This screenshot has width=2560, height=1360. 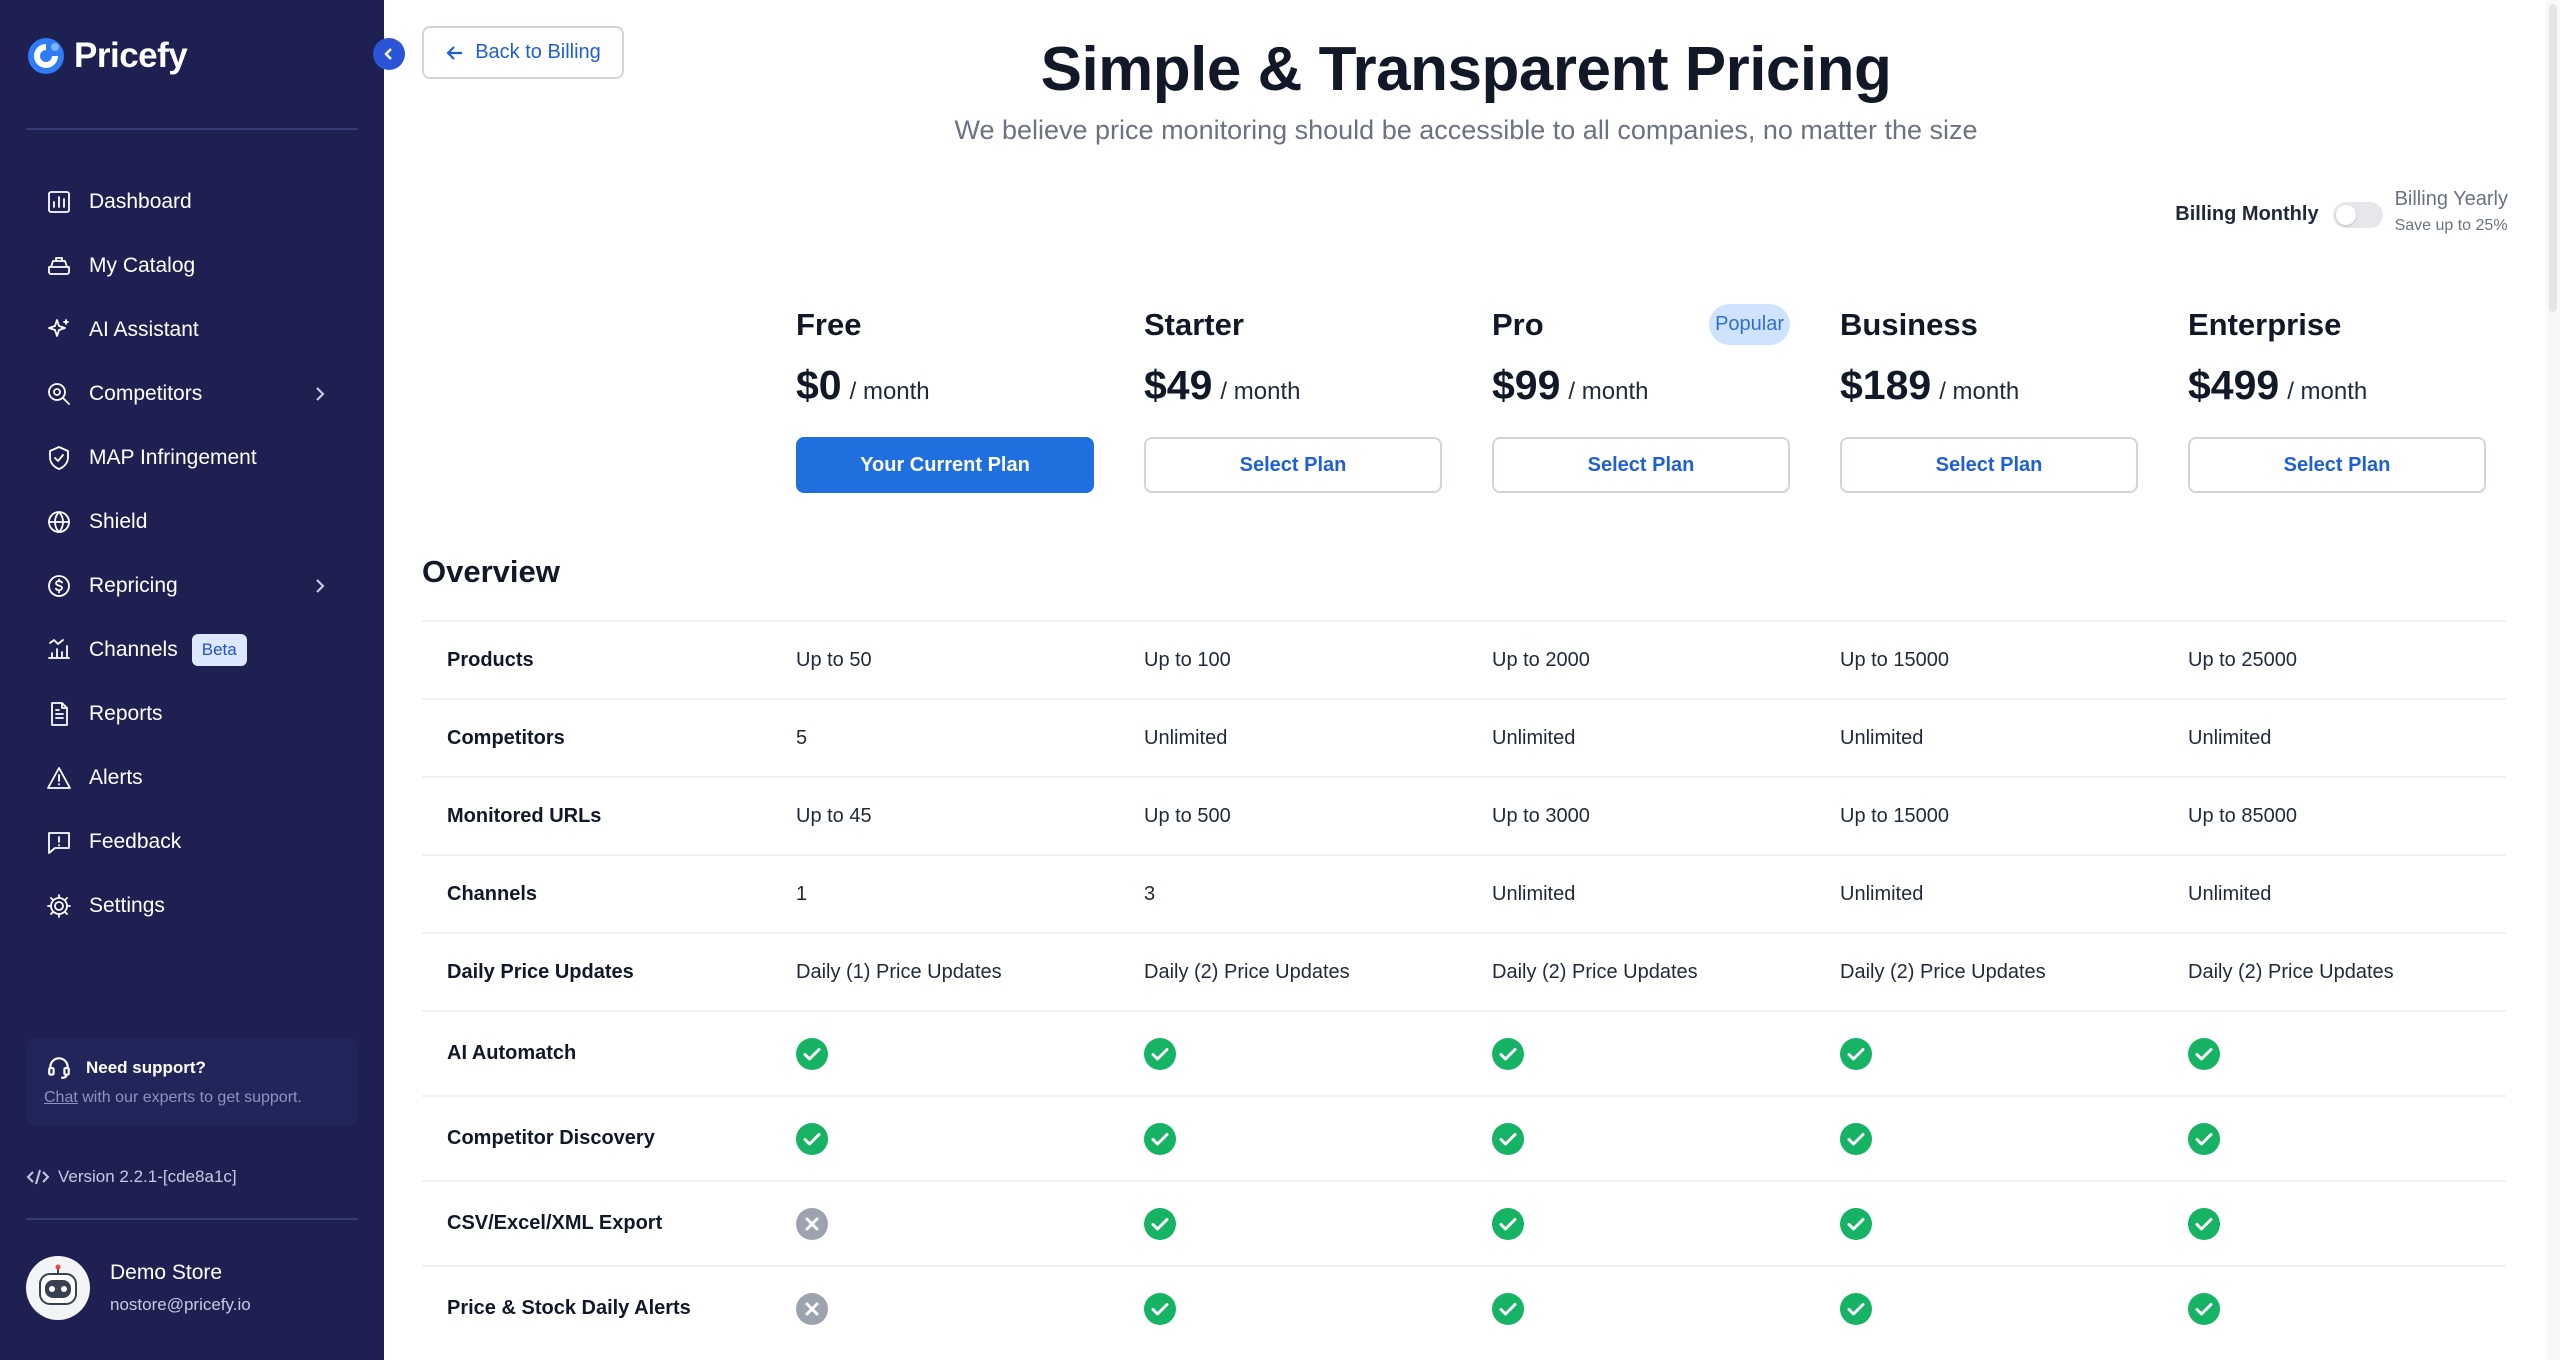 I want to click on sidebar-item-repricing: Repricing, so click(x=192, y=586).